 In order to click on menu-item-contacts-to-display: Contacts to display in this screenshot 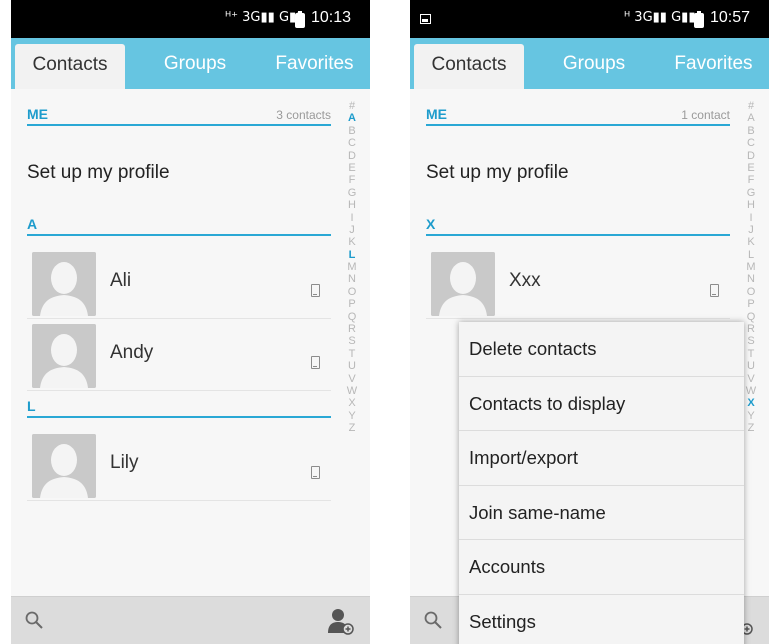, I will do `click(601, 404)`.